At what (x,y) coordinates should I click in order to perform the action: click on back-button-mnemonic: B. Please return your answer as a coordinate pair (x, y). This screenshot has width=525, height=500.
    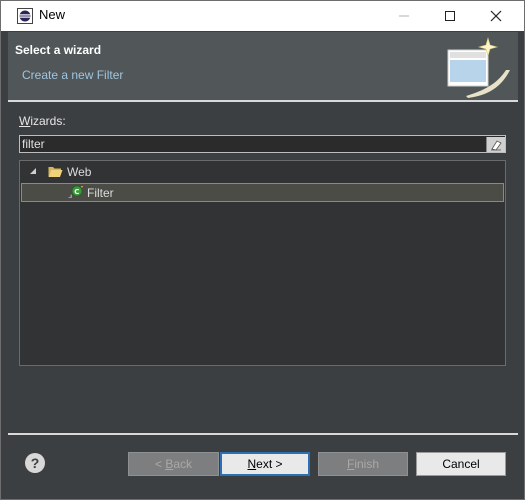
    Looking at the image, I should click on (169, 464).